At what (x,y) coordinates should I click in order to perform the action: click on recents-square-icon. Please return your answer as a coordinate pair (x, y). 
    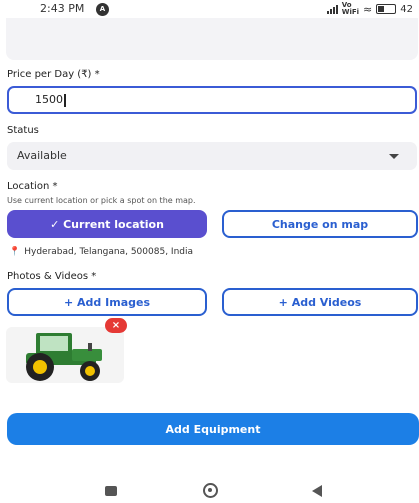
    Looking at the image, I should click on (111, 491).